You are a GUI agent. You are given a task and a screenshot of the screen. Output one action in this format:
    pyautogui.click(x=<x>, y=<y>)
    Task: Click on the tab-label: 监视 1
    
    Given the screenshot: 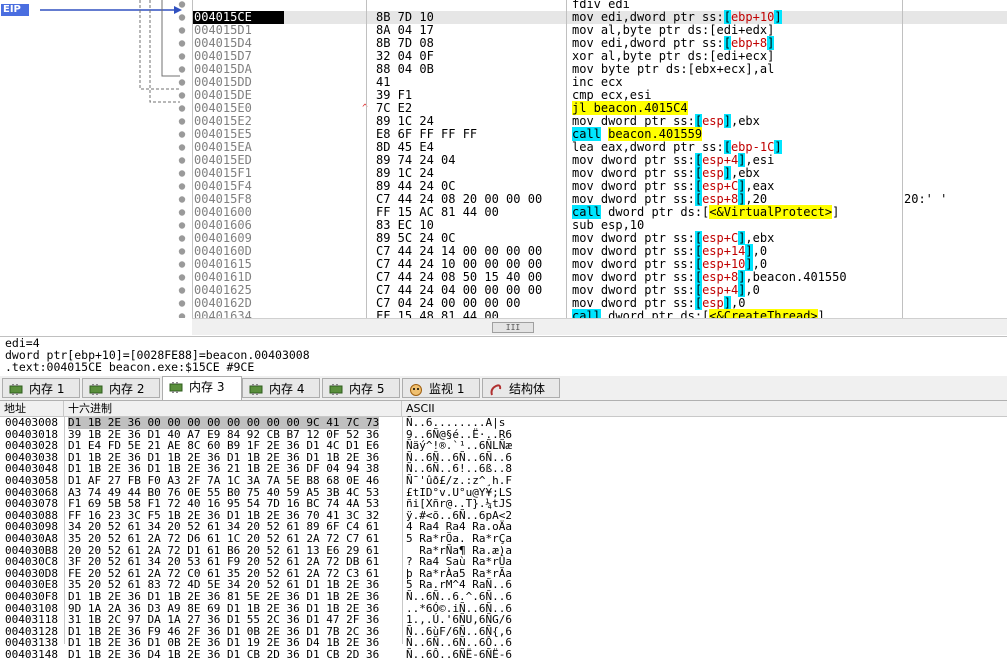 What is the action you would take?
    pyautogui.click(x=447, y=389)
    